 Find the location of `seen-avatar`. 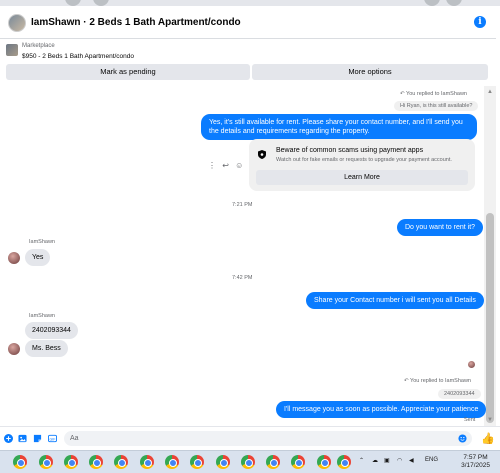

seen-avatar is located at coordinates (471, 364).